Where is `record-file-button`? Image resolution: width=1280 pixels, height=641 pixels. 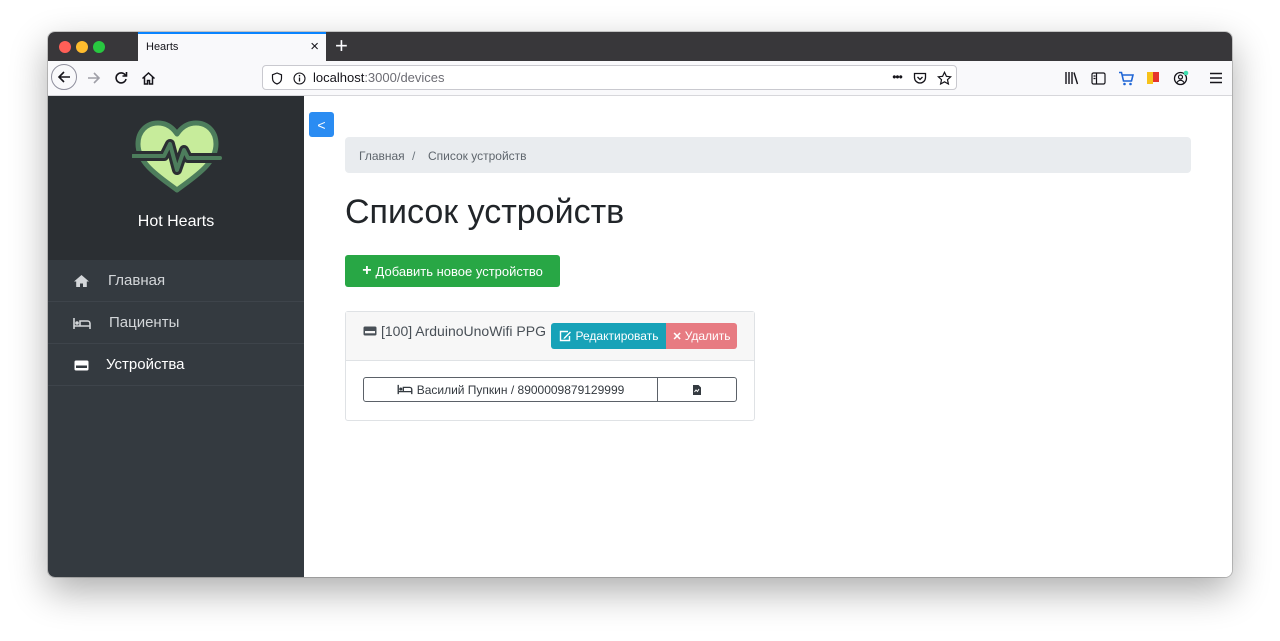
record-file-button is located at coordinates (697, 389).